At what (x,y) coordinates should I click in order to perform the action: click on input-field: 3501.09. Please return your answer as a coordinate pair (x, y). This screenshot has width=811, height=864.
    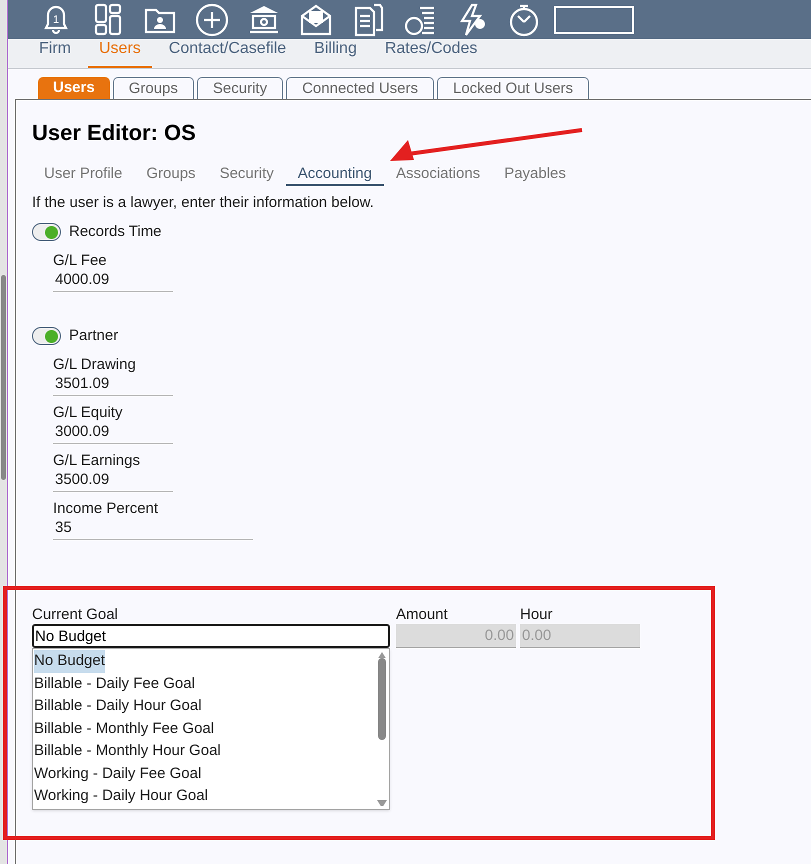
    Looking at the image, I should click on (113, 385).